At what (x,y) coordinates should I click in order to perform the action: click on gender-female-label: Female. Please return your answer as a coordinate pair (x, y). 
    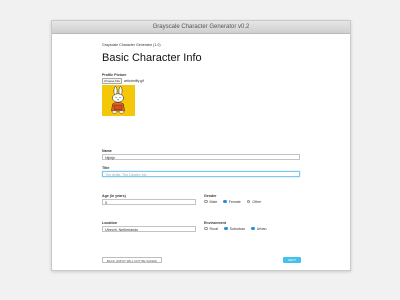
    Looking at the image, I should click on (234, 201).